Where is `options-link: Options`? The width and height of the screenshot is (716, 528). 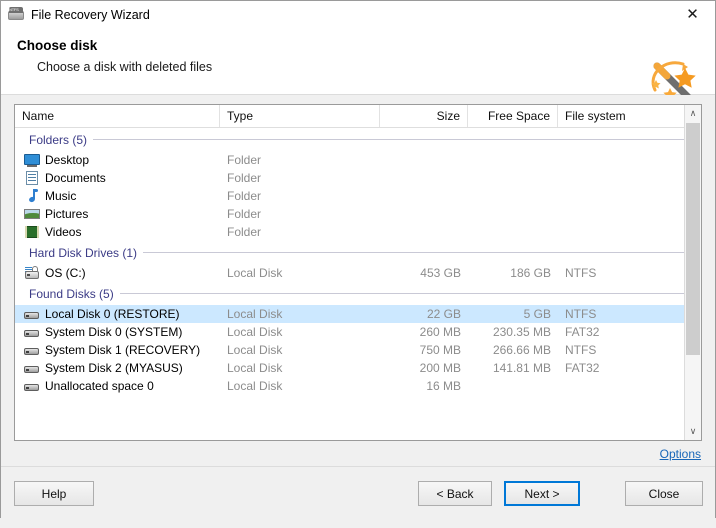 options-link: Options is located at coordinates (680, 454).